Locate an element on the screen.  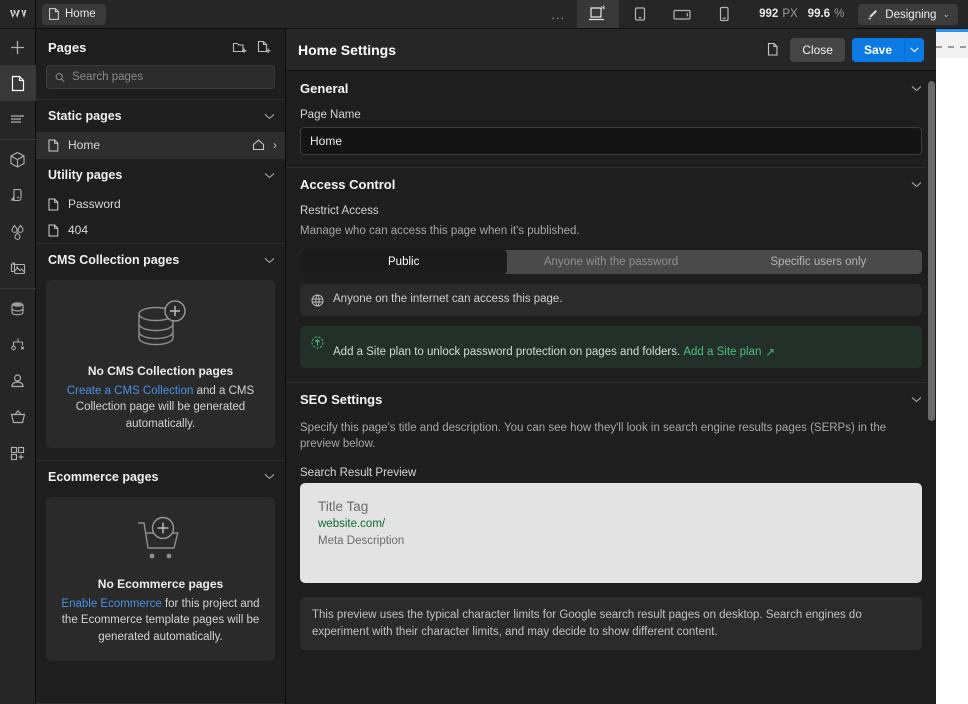
rail-cms-panel is located at coordinates (18, 309).